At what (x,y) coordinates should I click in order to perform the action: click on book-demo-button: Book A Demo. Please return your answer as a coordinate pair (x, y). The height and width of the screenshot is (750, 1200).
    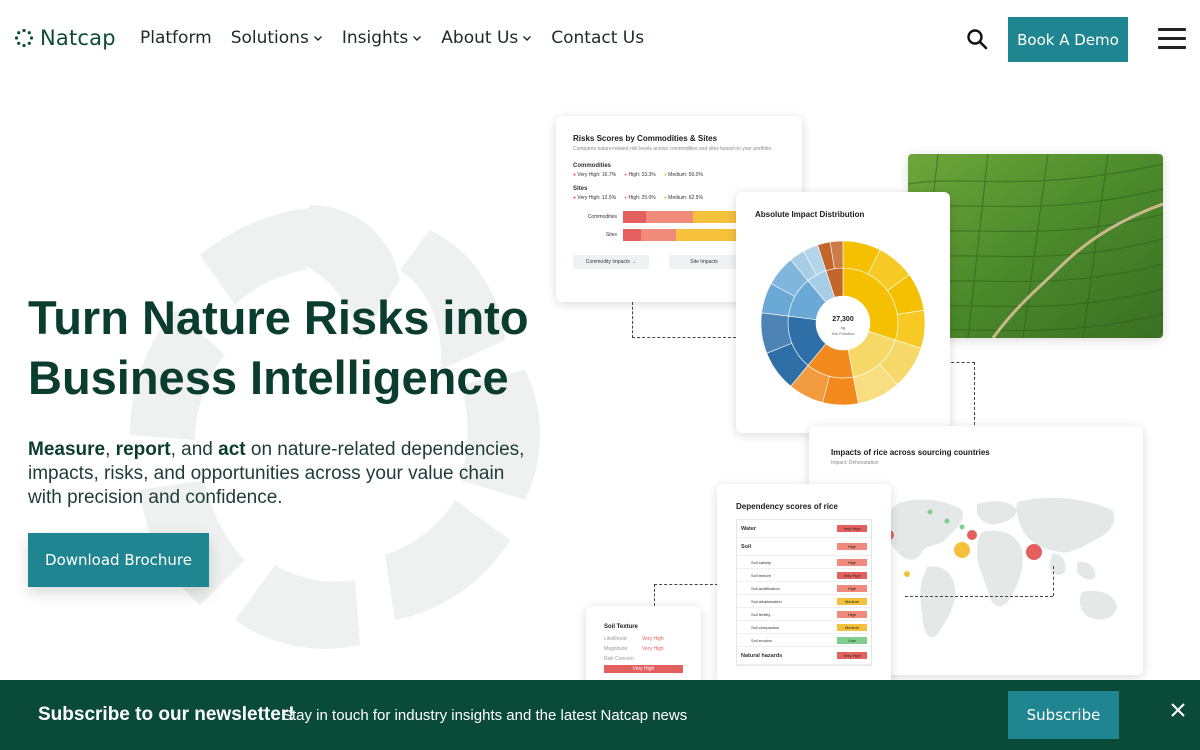
    Looking at the image, I should click on (1068, 39).